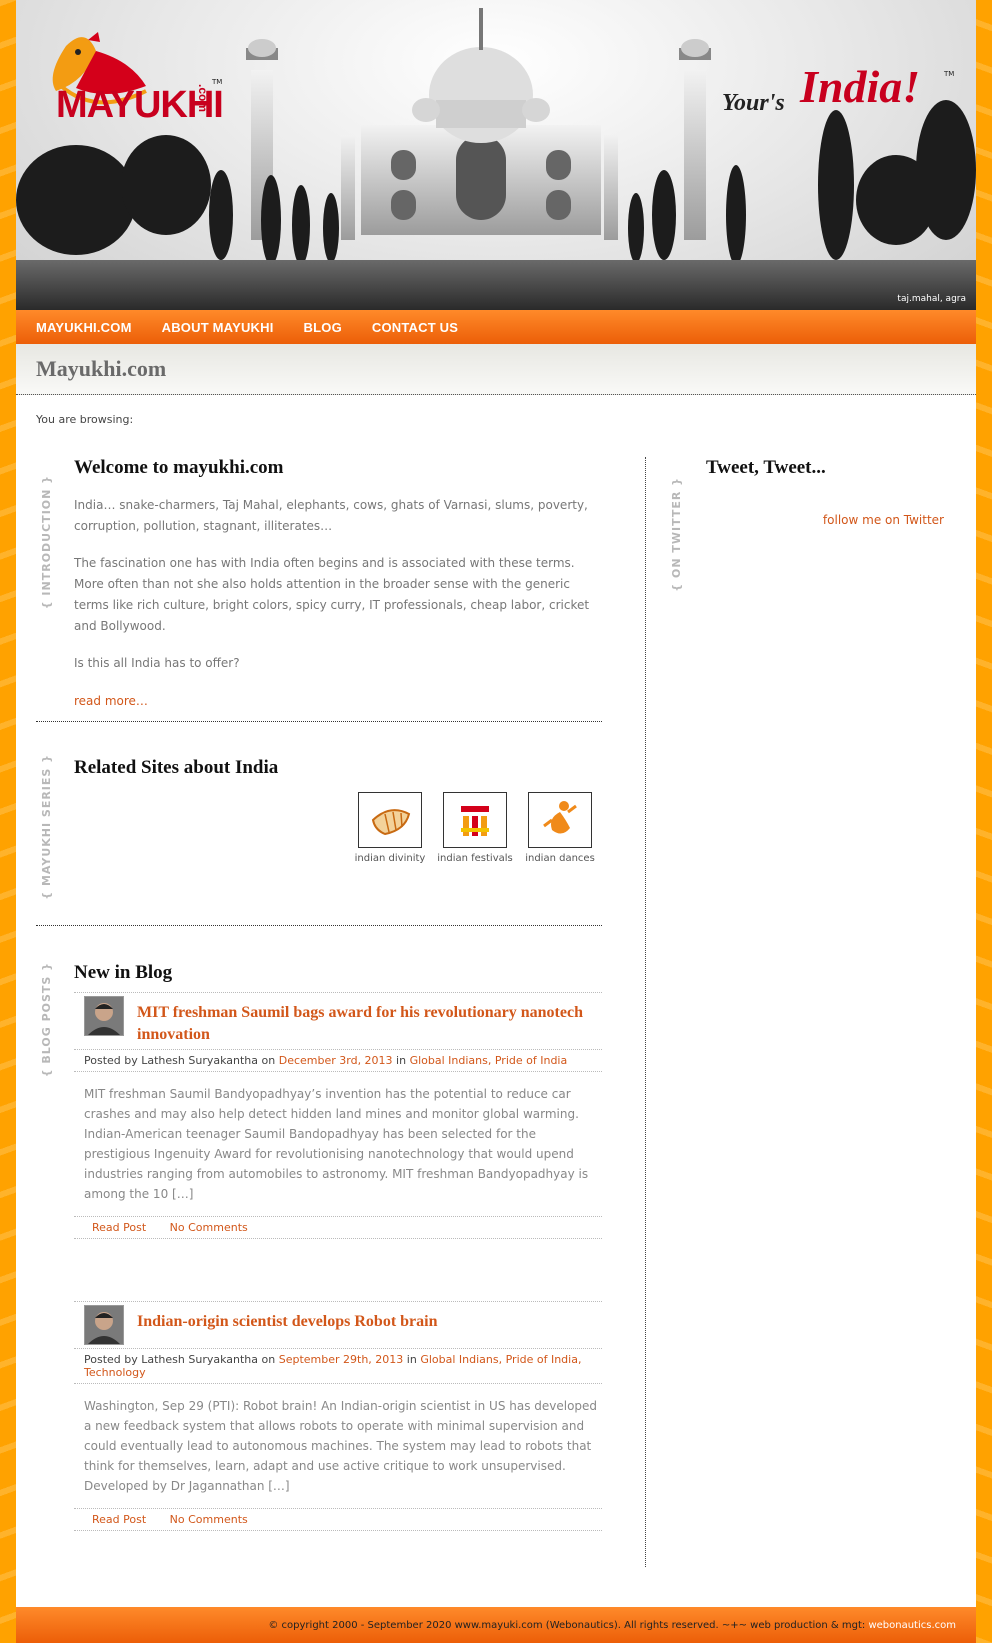 The height and width of the screenshot is (1643, 992). What do you see at coordinates (860, 86) in the screenshot?
I see `tagline-big: India!` at bounding box center [860, 86].